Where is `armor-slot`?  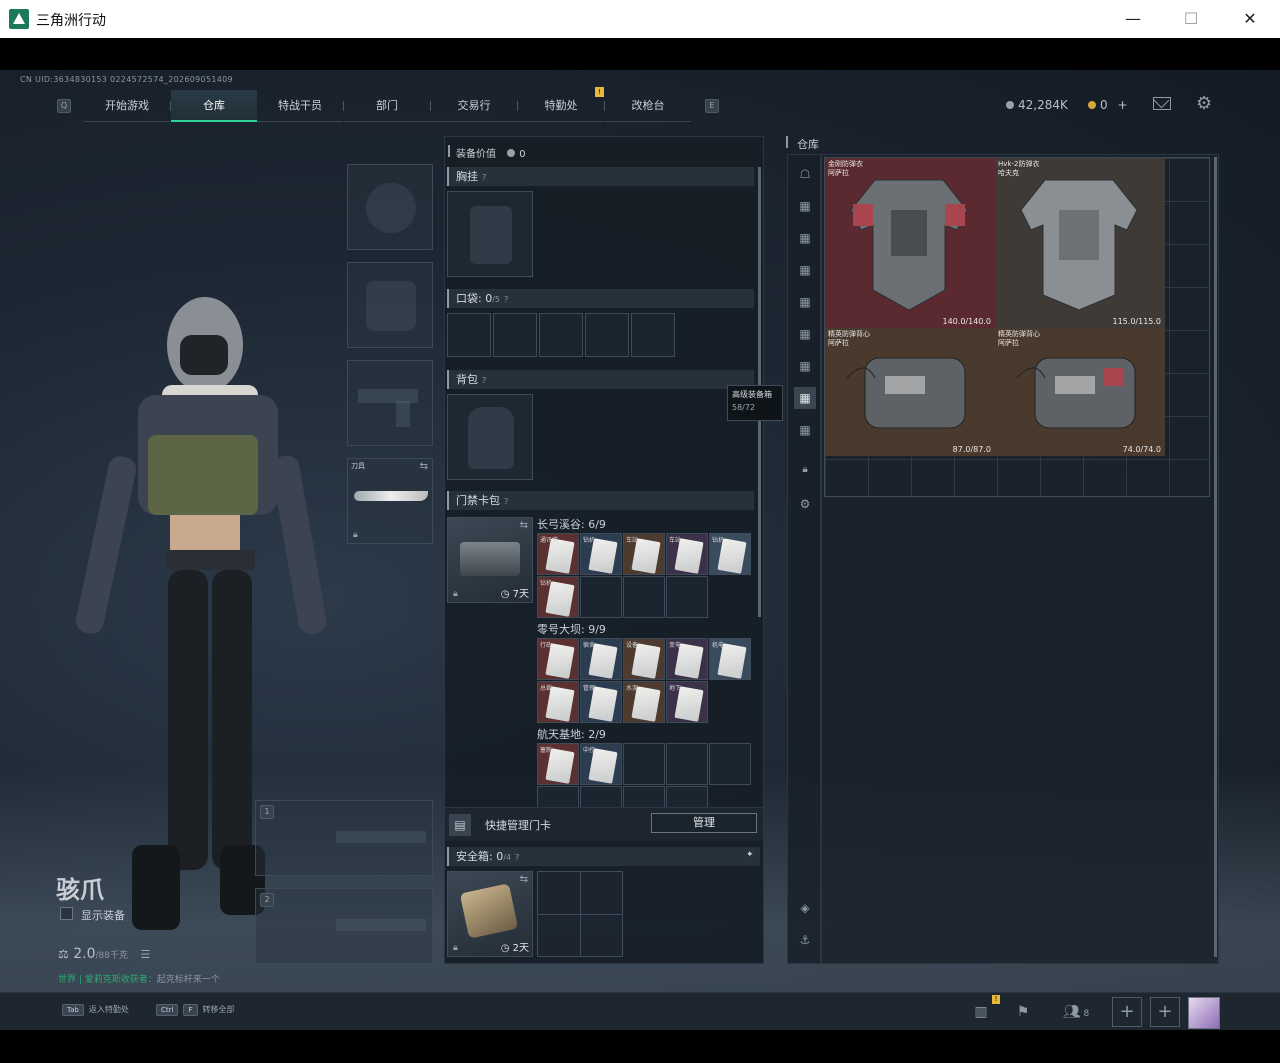
armor-slot is located at coordinates (390, 305).